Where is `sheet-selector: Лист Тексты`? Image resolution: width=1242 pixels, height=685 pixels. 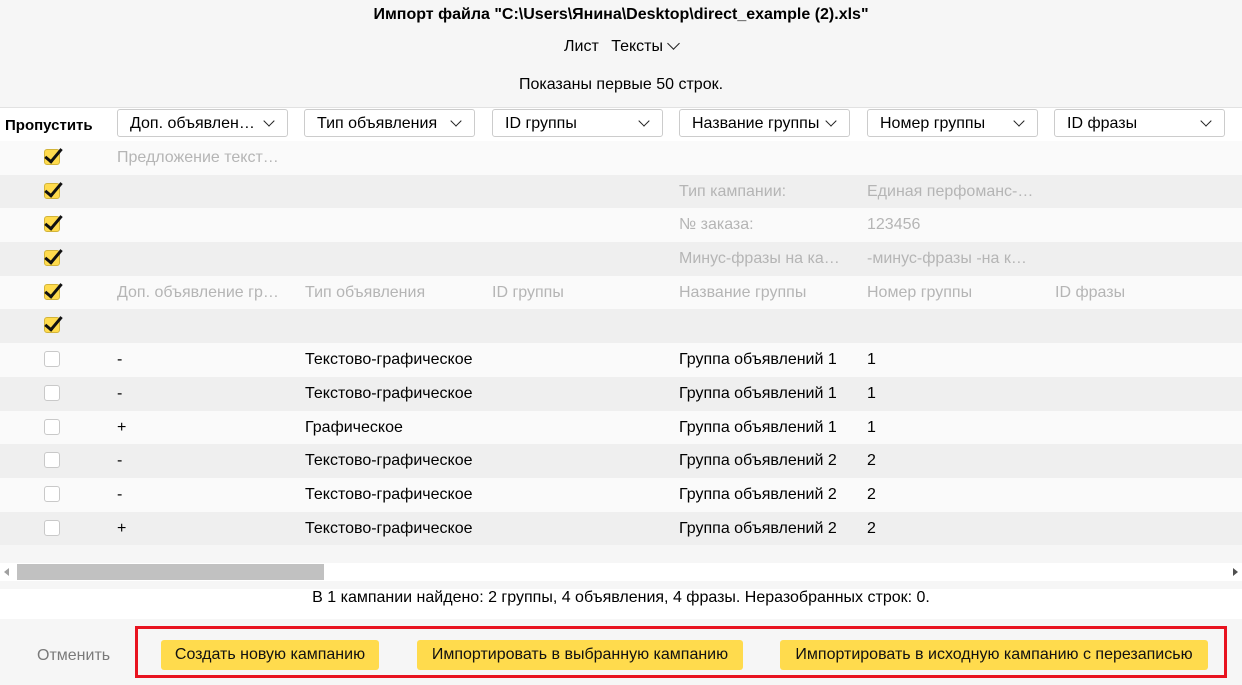
sheet-selector: Лист Тексты is located at coordinates (621, 46).